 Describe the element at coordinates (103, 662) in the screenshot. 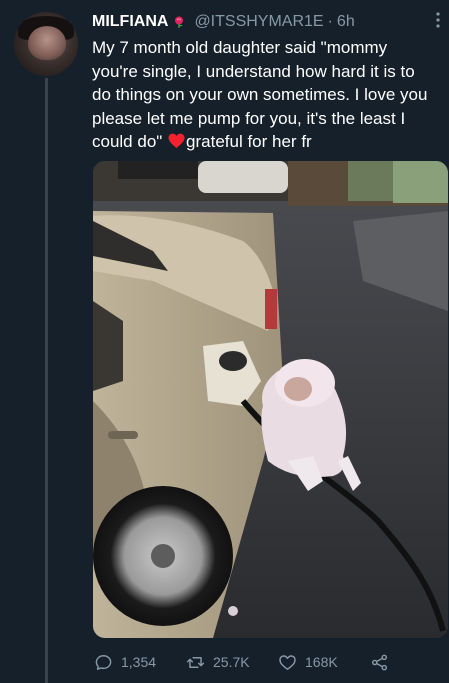

I see `reply-icon` at that location.